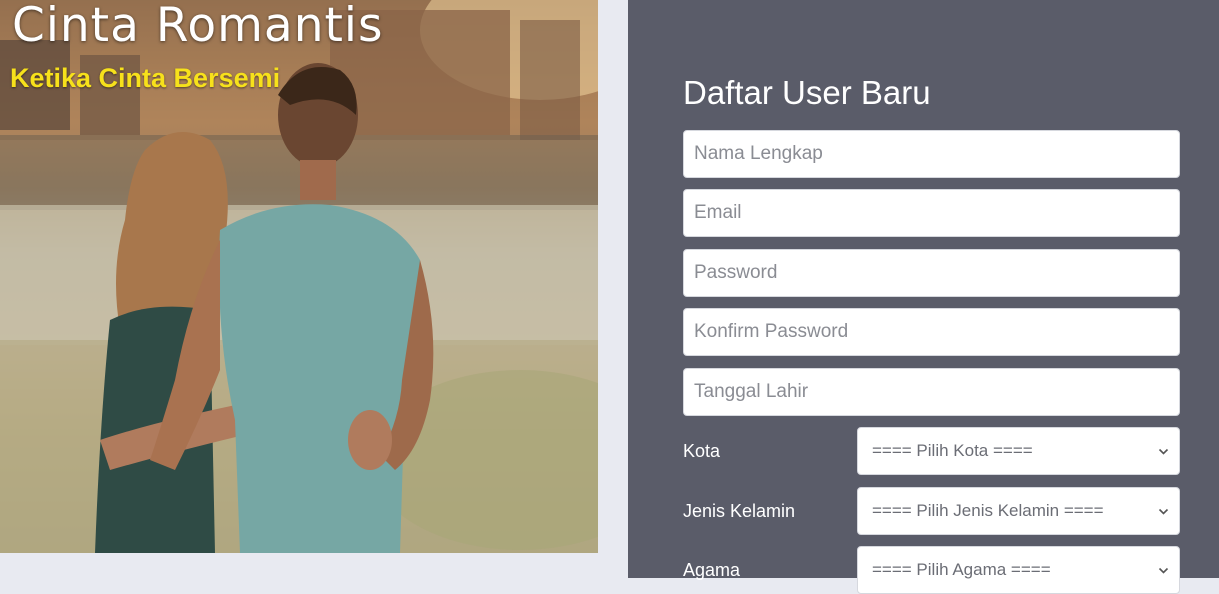 This screenshot has height=594, width=1219. What do you see at coordinates (931, 154) in the screenshot?
I see `nama-lengkap-input` at bounding box center [931, 154].